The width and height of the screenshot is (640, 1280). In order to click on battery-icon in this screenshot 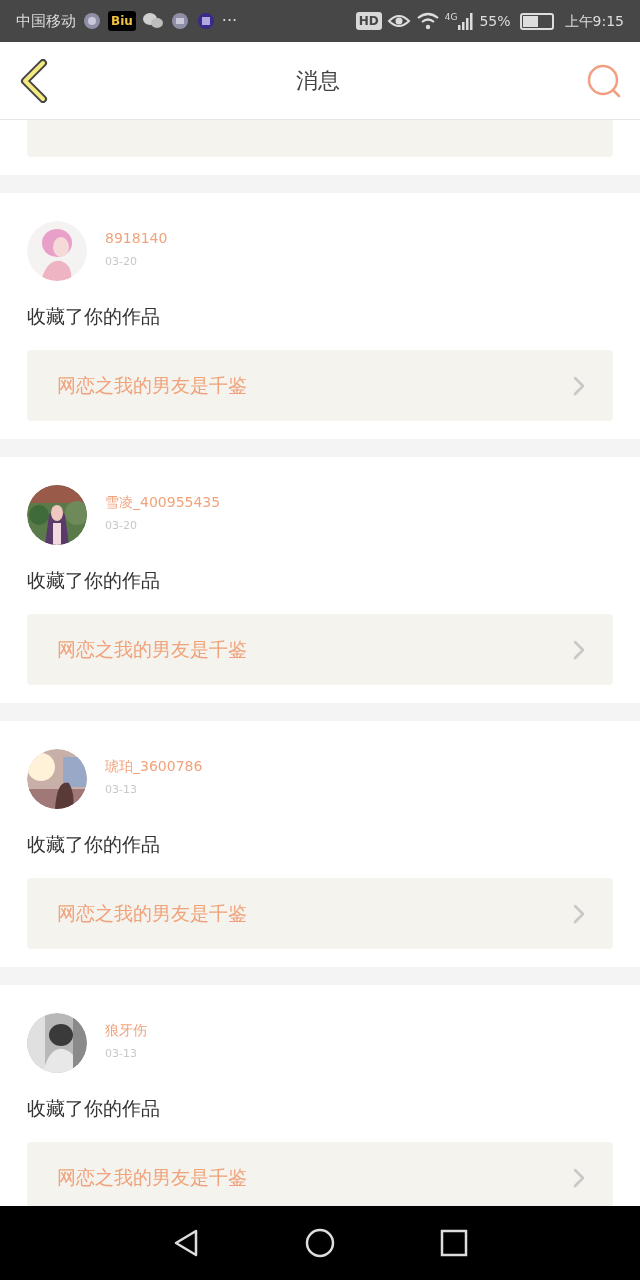, I will do `click(536, 21)`.